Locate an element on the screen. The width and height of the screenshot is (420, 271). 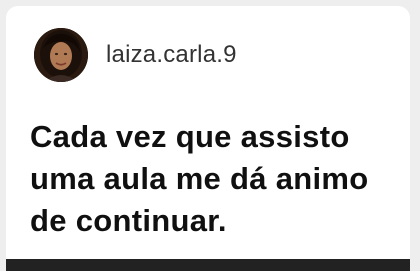
avatar is located at coordinates (61, 55).